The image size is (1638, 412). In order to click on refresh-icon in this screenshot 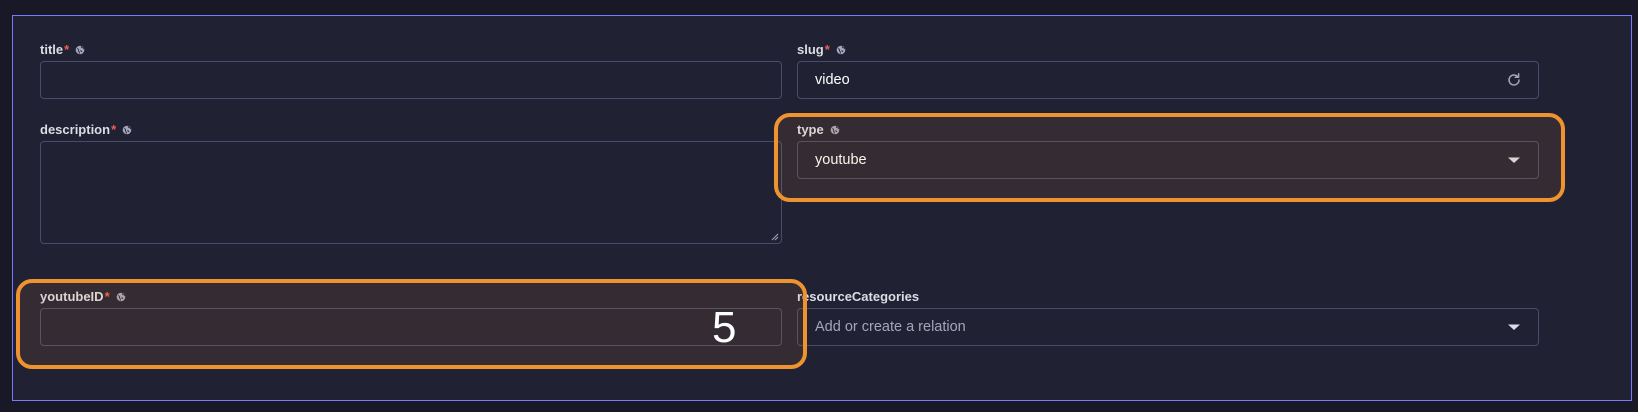, I will do `click(1514, 80)`.